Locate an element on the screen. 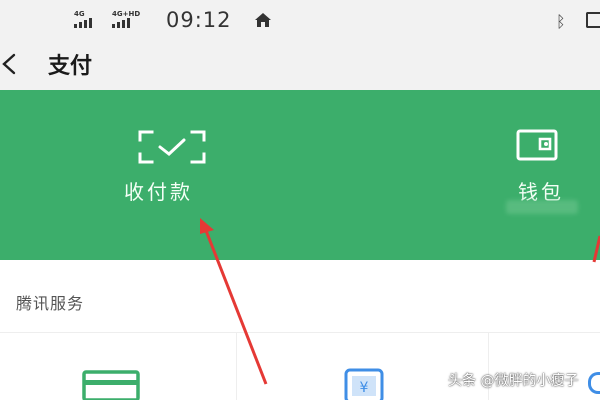  header-bar: 支付 is located at coordinates (300, 66).